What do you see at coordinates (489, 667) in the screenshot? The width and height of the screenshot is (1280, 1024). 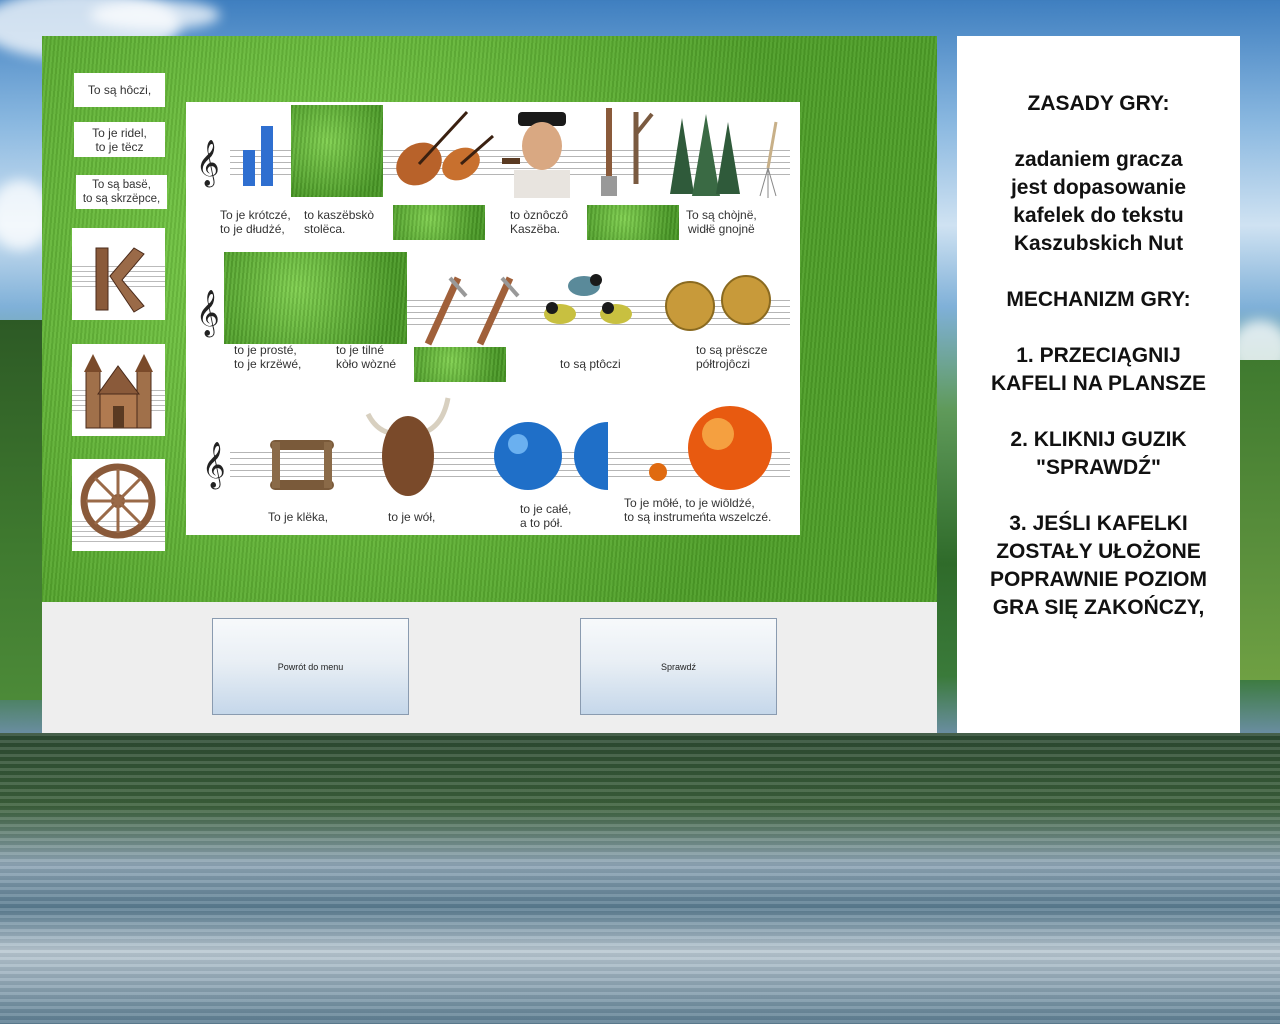 I see `bottom-toolbar: Powrót do menu Sprawdź` at bounding box center [489, 667].